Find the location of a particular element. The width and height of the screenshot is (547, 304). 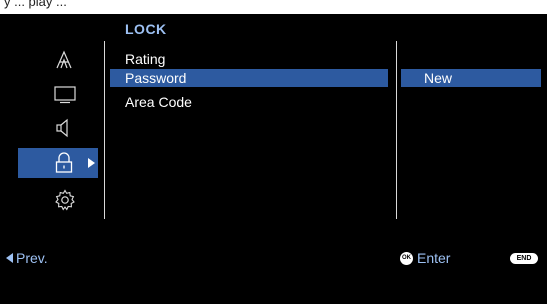

gear-icon is located at coordinates (65, 200).